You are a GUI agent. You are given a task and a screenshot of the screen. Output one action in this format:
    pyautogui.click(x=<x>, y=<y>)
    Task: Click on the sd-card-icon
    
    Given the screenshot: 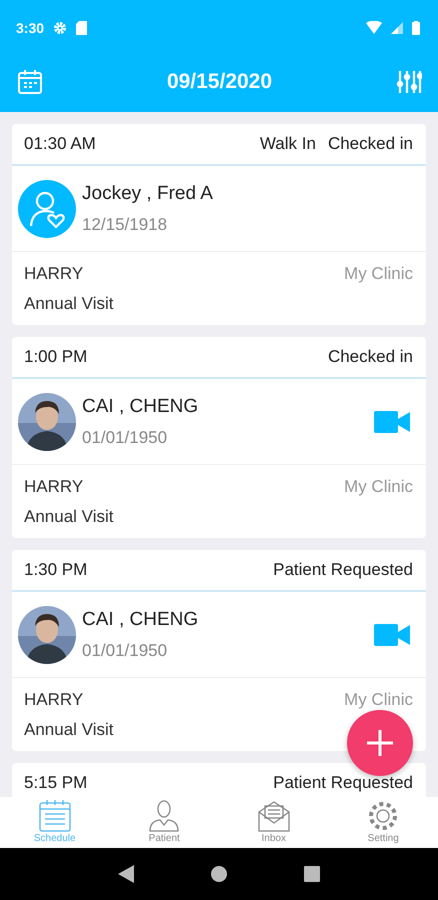 What is the action you would take?
    pyautogui.click(x=82, y=27)
    